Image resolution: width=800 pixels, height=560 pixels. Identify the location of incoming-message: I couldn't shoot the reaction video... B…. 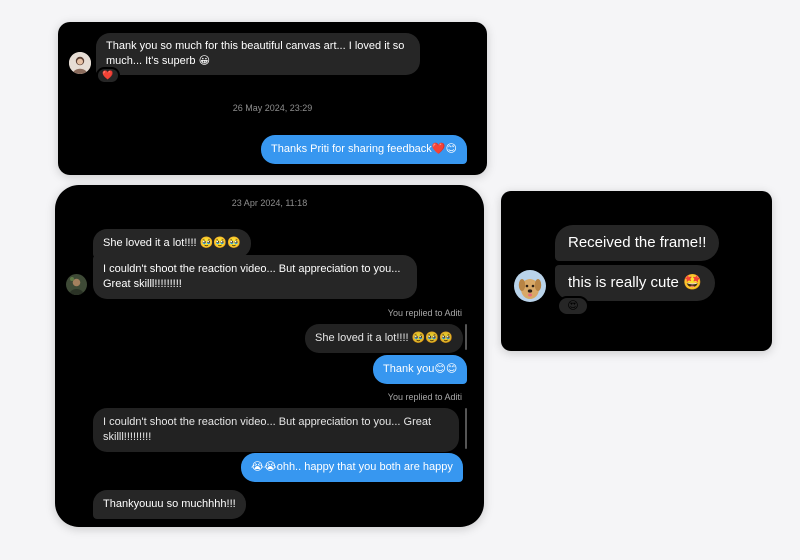
(255, 277).